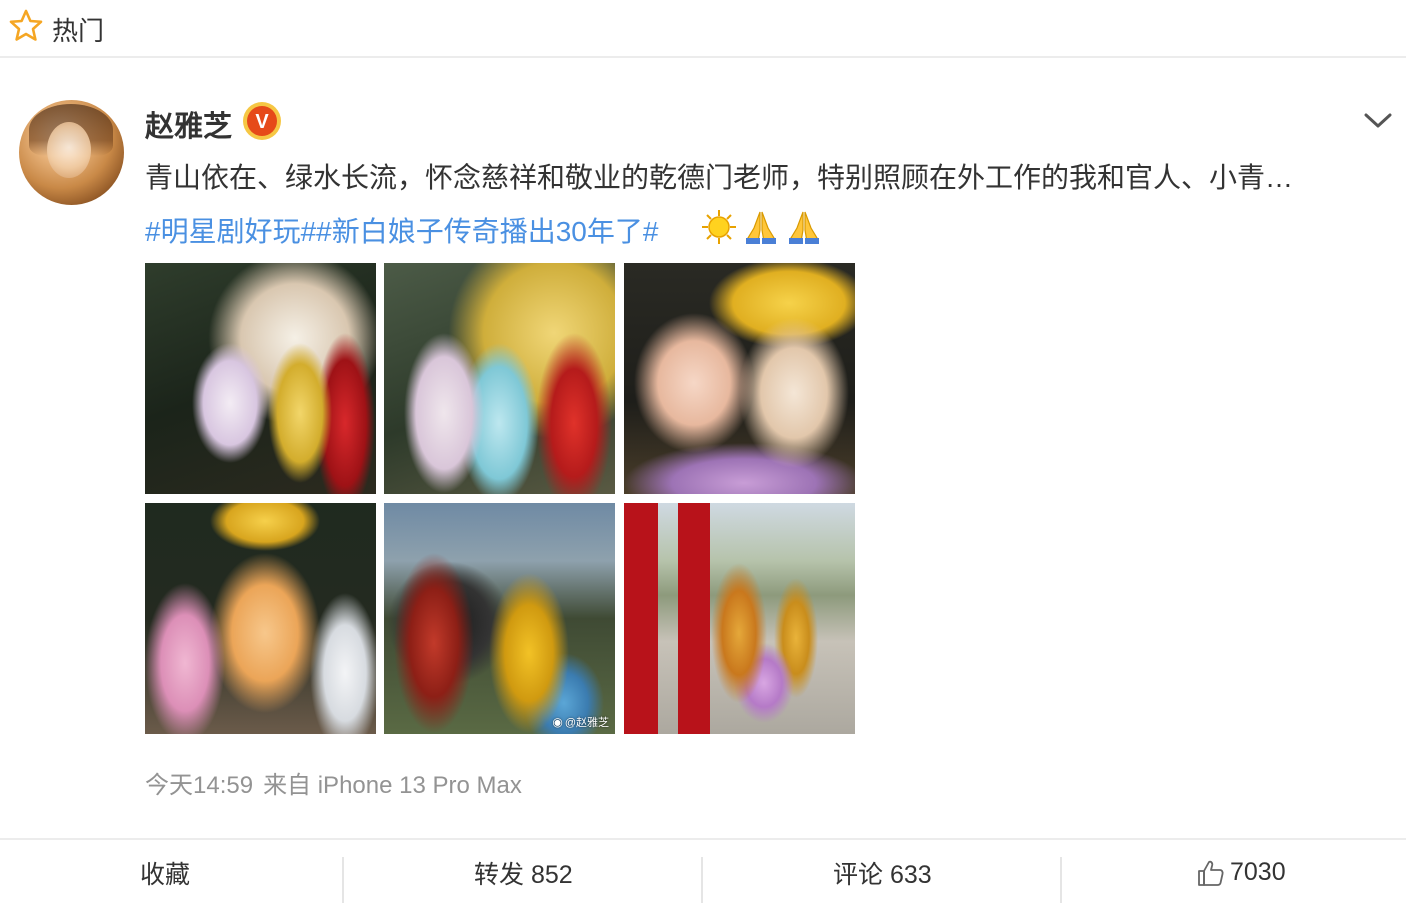 The width and height of the screenshot is (1406, 905). I want to click on header-title: 热门, so click(78, 31).